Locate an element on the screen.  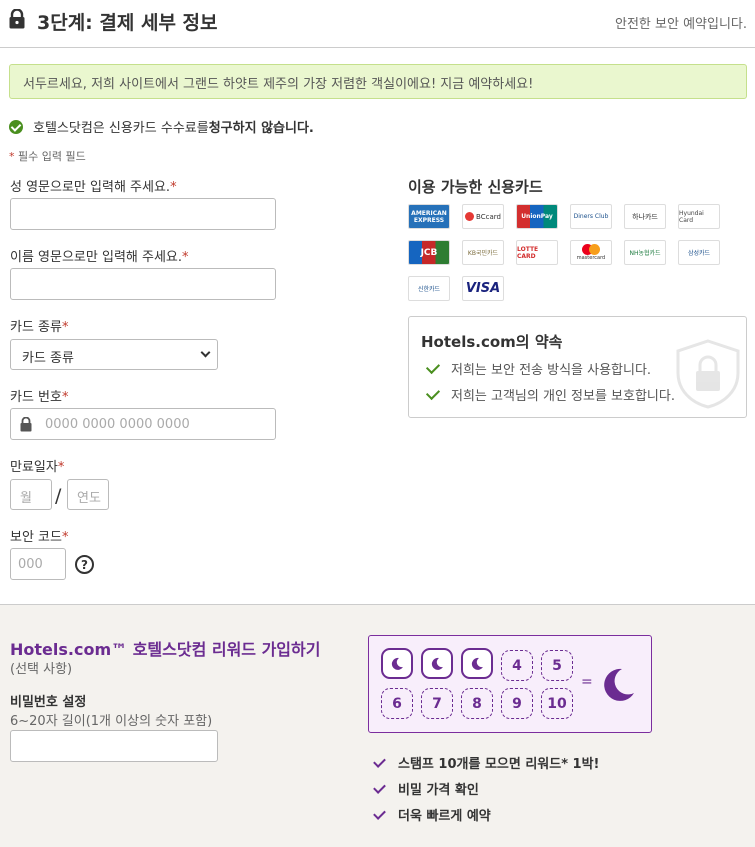
card-number-placeholder: 0000 0000 0000 0000 is located at coordinates (117, 424).